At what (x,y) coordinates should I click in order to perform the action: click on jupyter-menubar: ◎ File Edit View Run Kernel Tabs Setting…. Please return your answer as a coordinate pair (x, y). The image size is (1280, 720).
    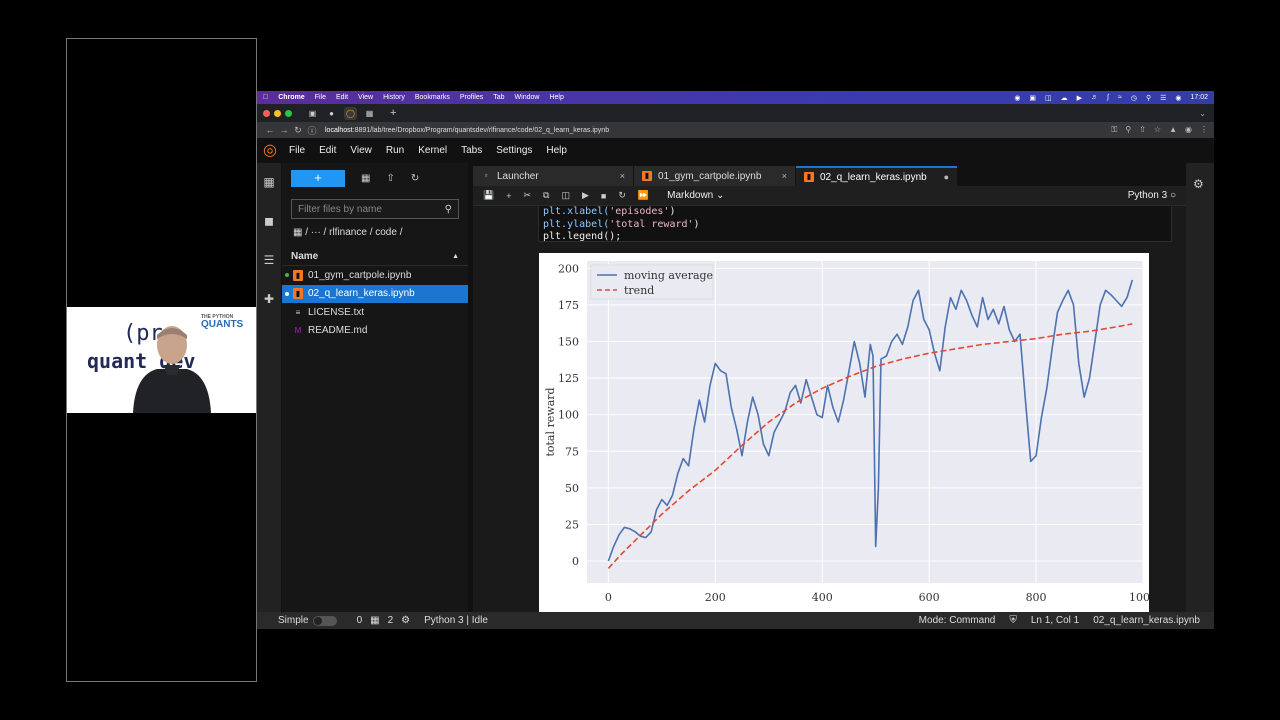
    Looking at the image, I should click on (735, 150).